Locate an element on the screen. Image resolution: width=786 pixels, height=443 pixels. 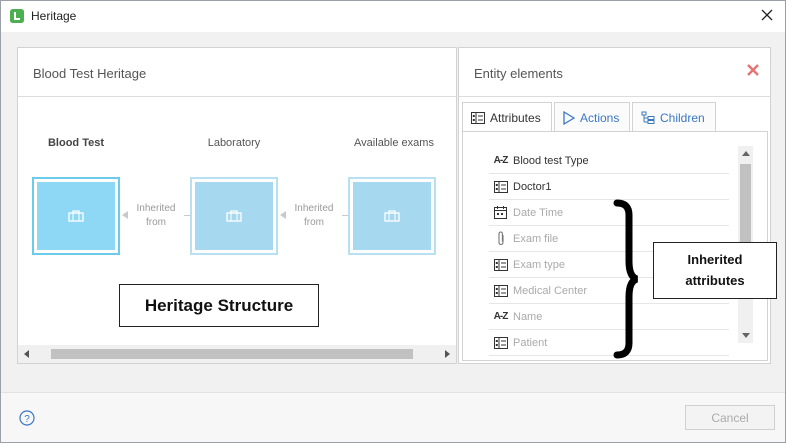
attribute-name: Exam type is located at coordinates (539, 264).